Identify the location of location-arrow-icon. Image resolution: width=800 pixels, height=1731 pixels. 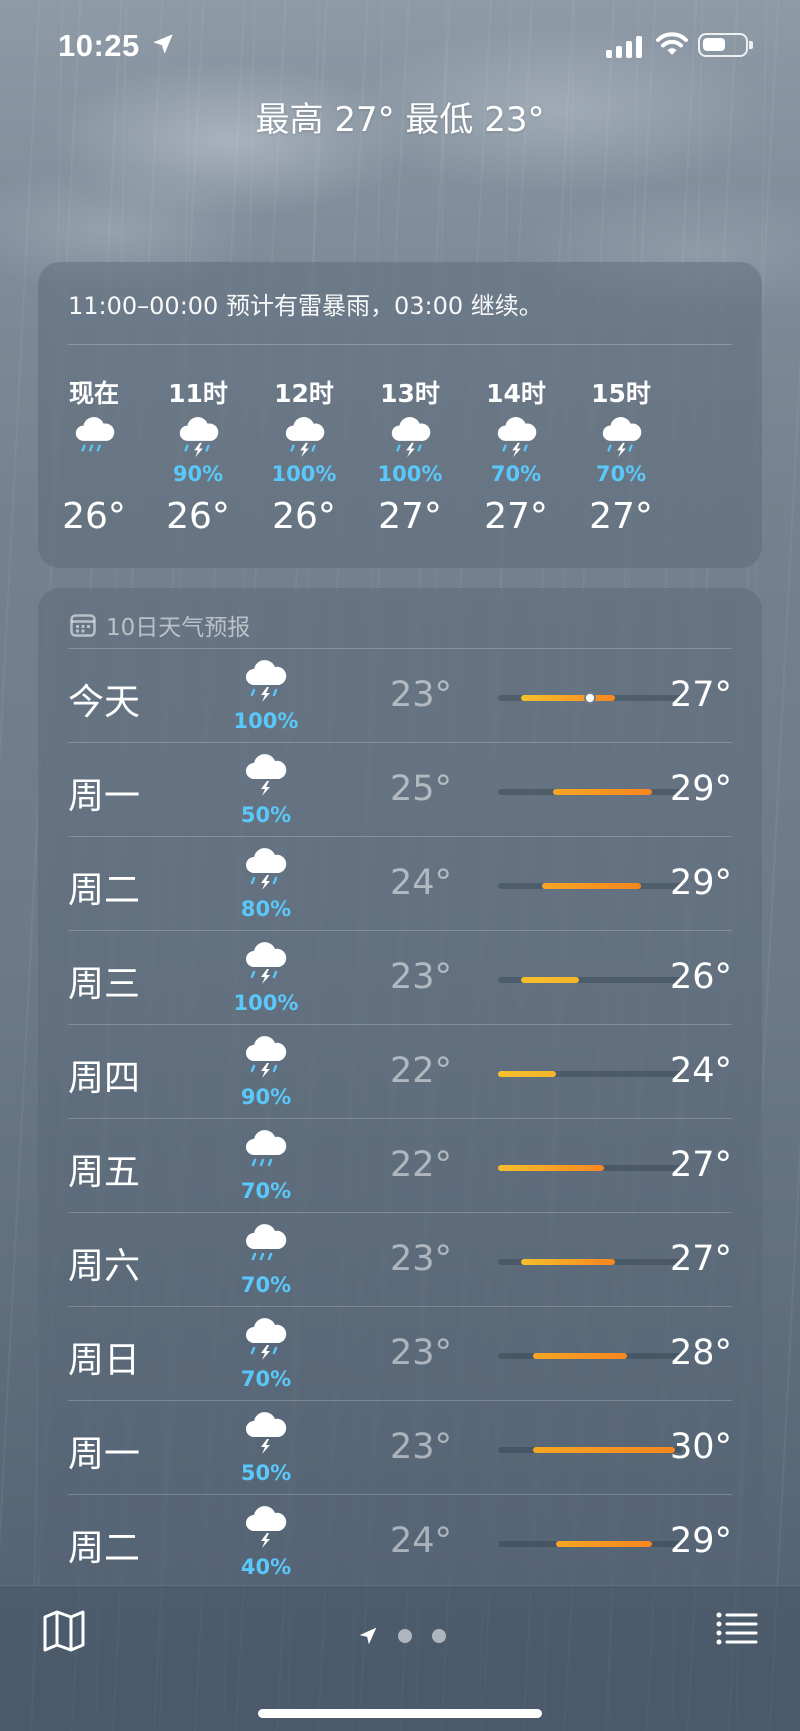
(163, 44).